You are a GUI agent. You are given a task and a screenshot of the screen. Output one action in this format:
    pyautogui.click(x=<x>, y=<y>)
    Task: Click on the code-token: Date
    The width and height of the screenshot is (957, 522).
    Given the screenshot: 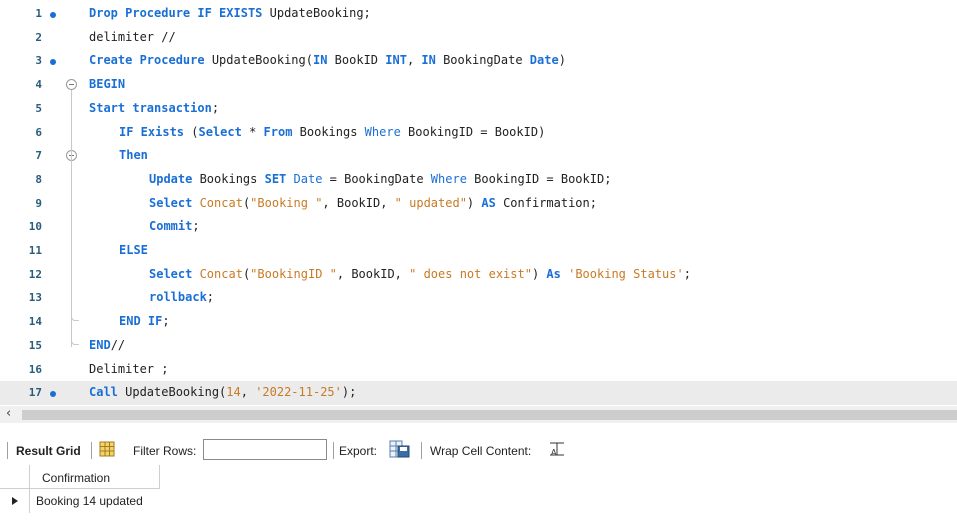 What is the action you would take?
    pyautogui.click(x=311, y=178)
    